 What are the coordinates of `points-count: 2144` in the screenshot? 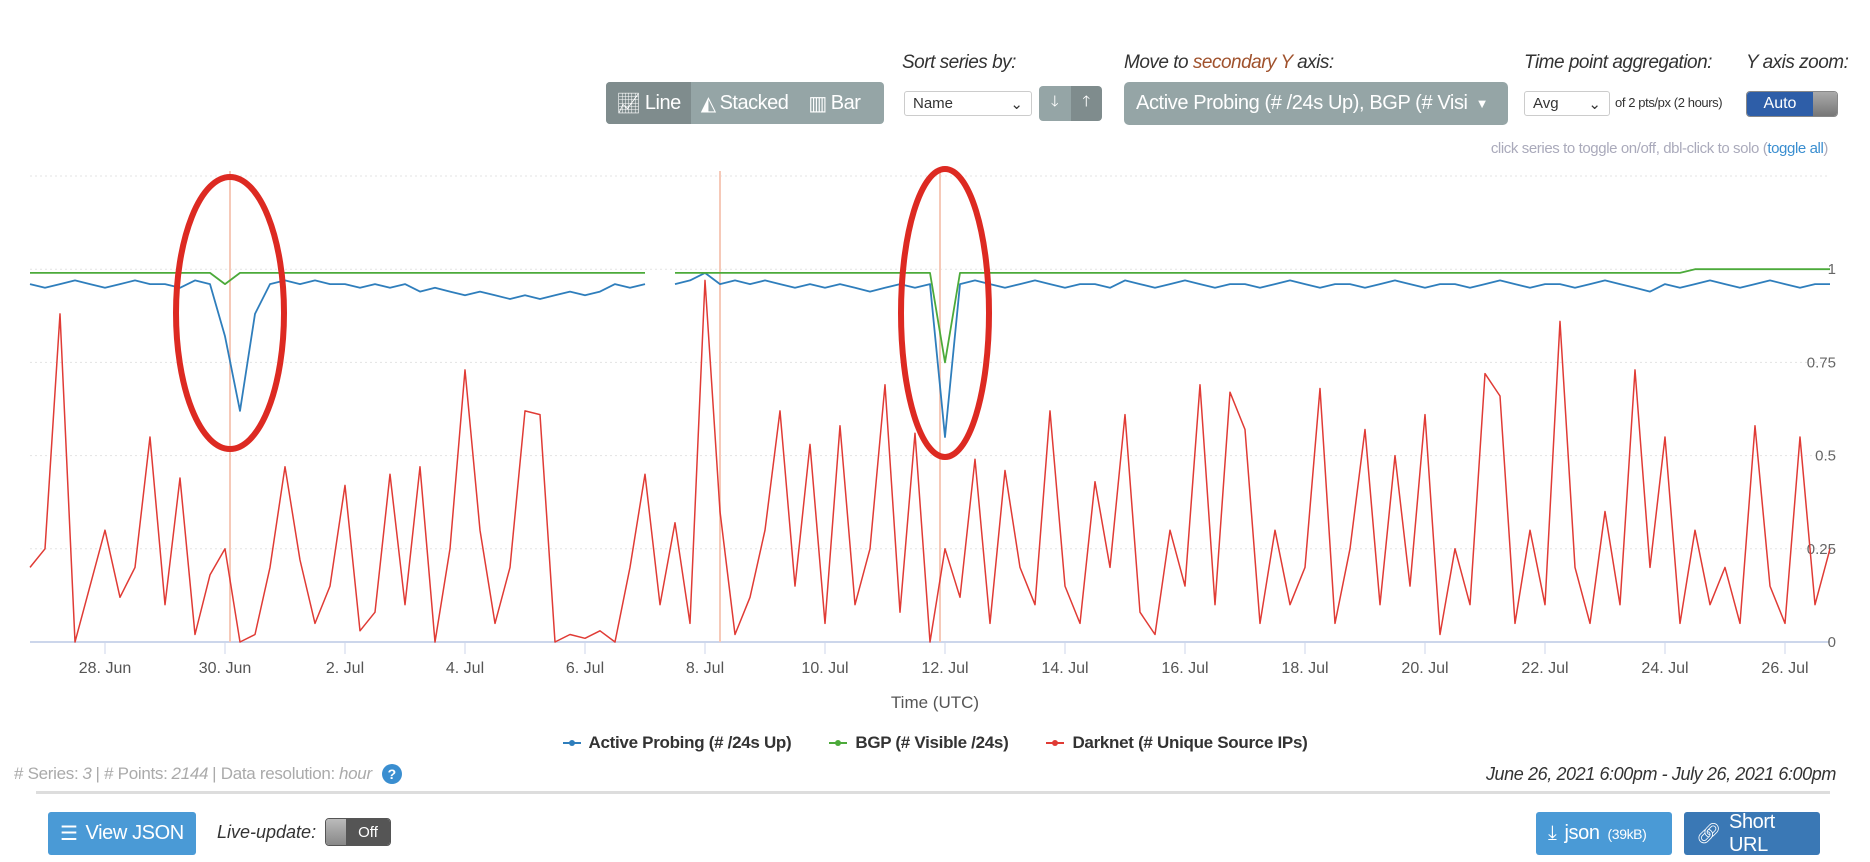 It's located at (190, 773).